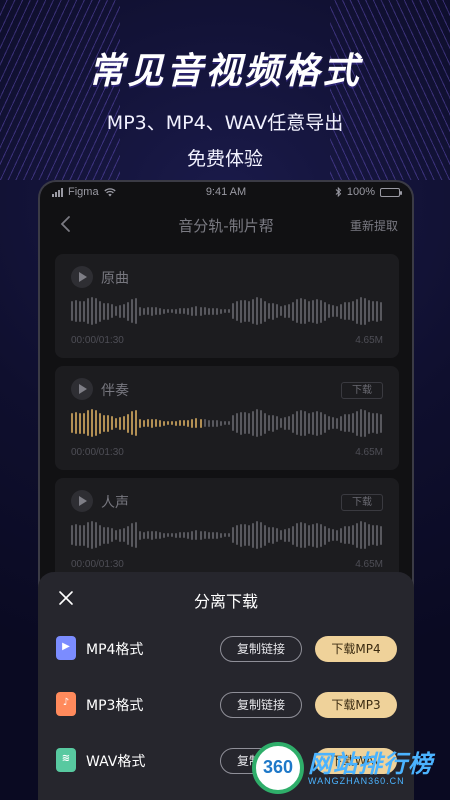  I want to click on battery-icon, so click(391, 192).